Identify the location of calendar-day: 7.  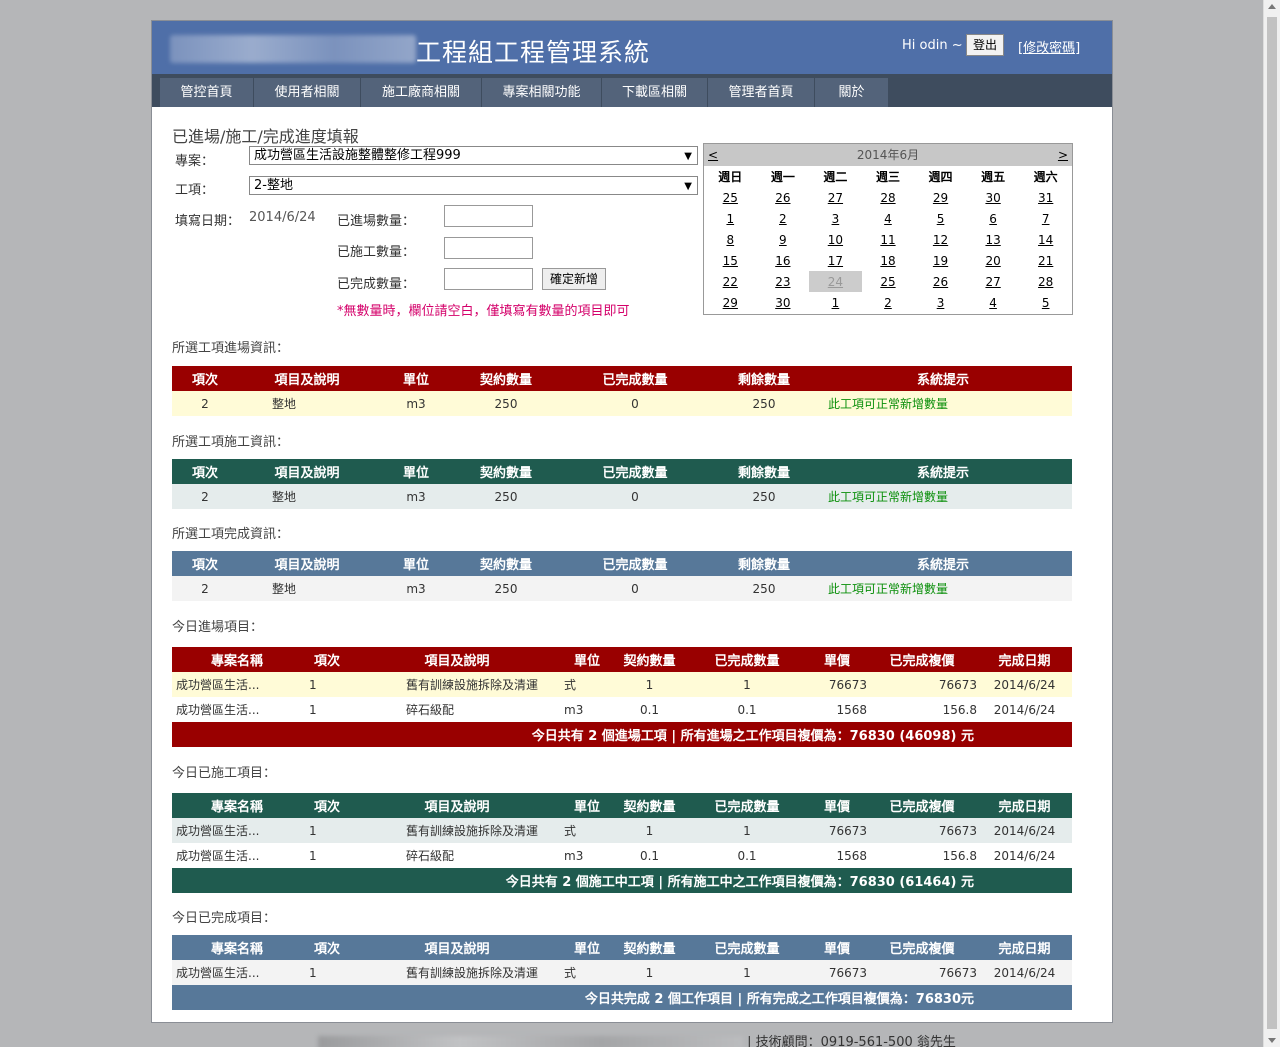
(1045, 218).